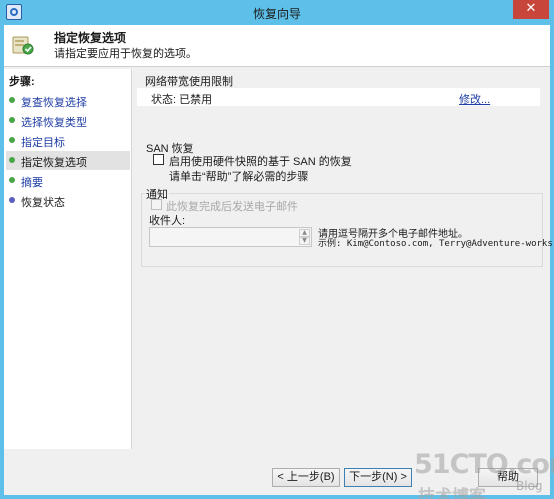 Image resolution: width=554 pixels, height=499 pixels. I want to click on page-title: 指定恢复选项, so click(90, 38).